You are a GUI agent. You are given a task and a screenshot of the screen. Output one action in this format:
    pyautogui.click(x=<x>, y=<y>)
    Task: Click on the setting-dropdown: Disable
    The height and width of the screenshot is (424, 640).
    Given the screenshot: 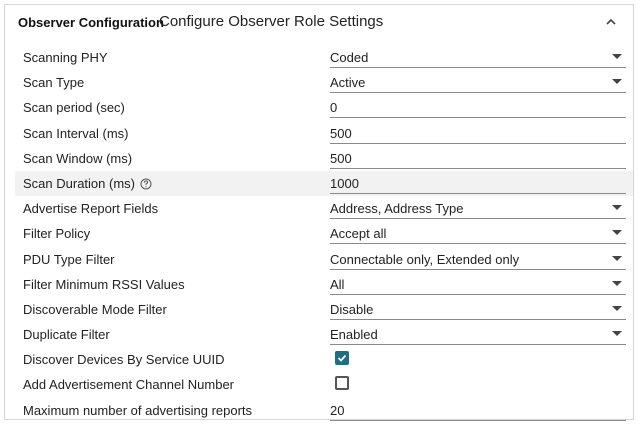 What is the action you would take?
    pyautogui.click(x=478, y=309)
    